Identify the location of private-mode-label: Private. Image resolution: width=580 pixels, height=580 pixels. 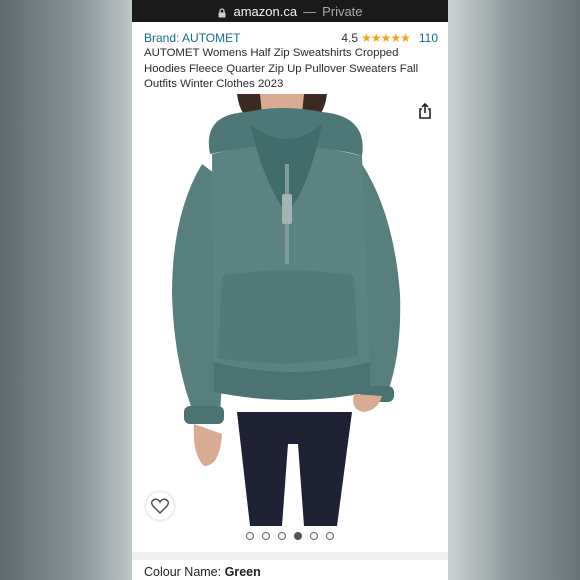
(342, 11).